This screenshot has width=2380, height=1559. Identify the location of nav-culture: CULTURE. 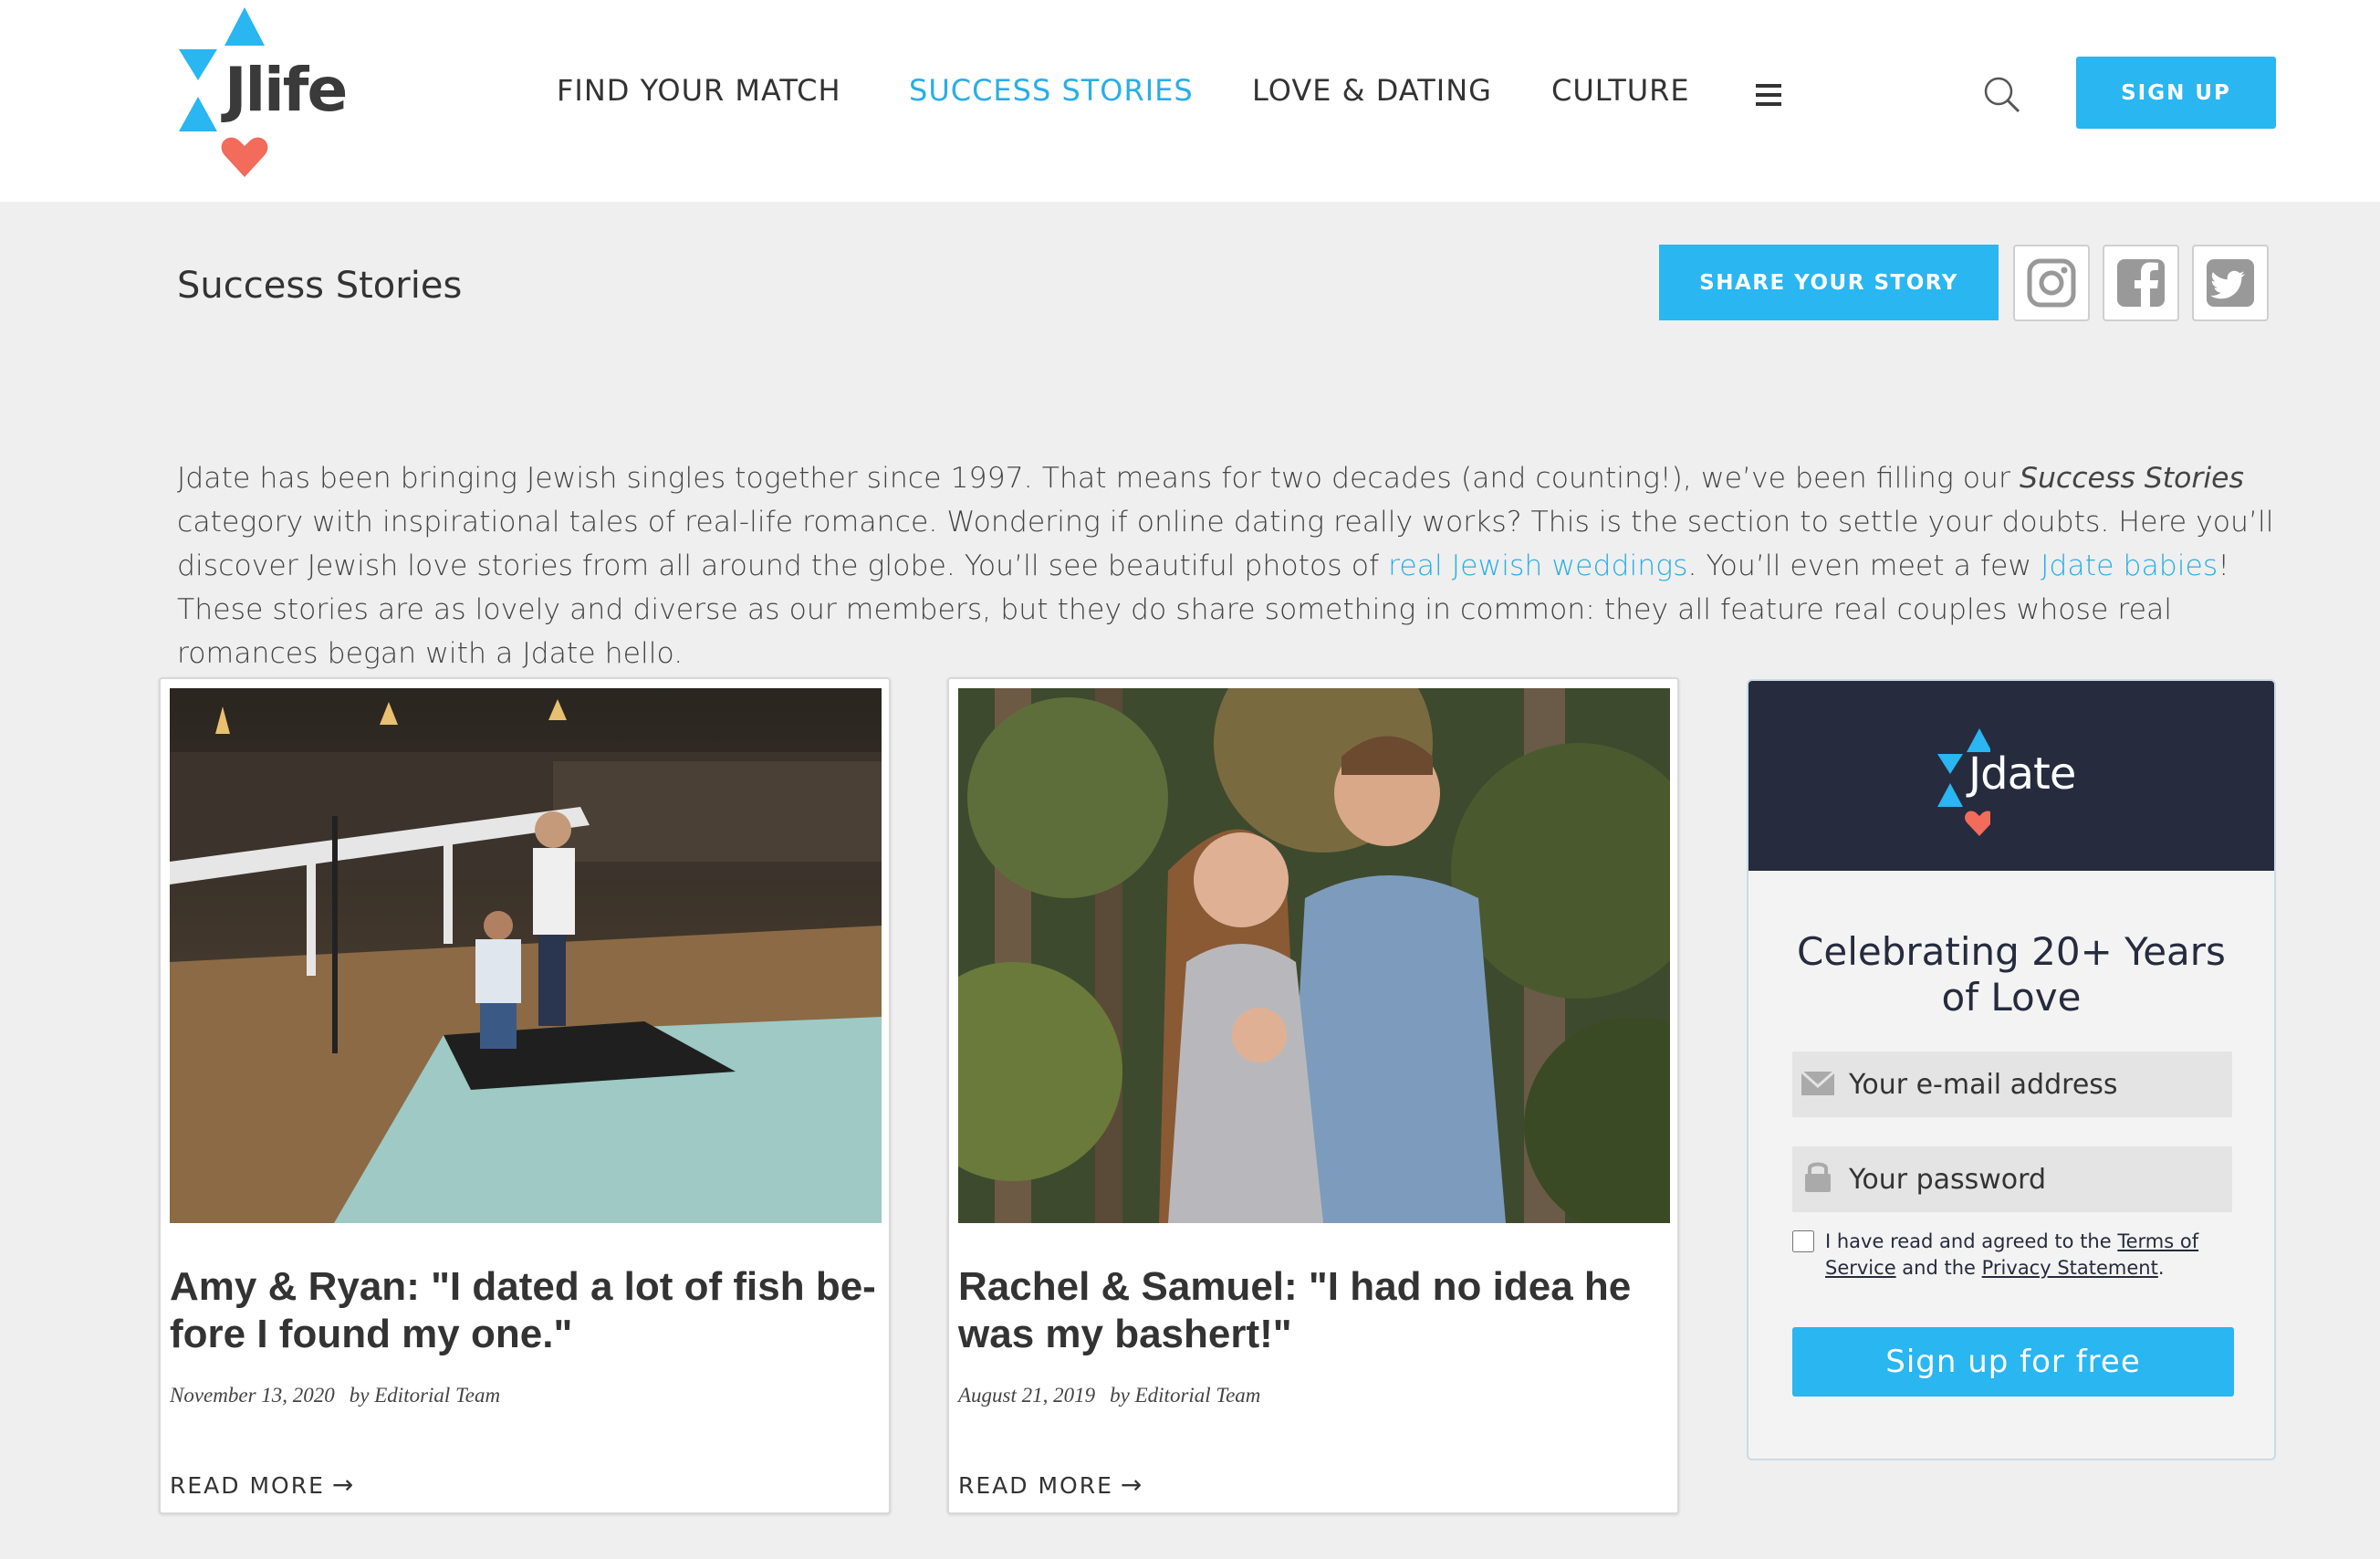
(1621, 90).